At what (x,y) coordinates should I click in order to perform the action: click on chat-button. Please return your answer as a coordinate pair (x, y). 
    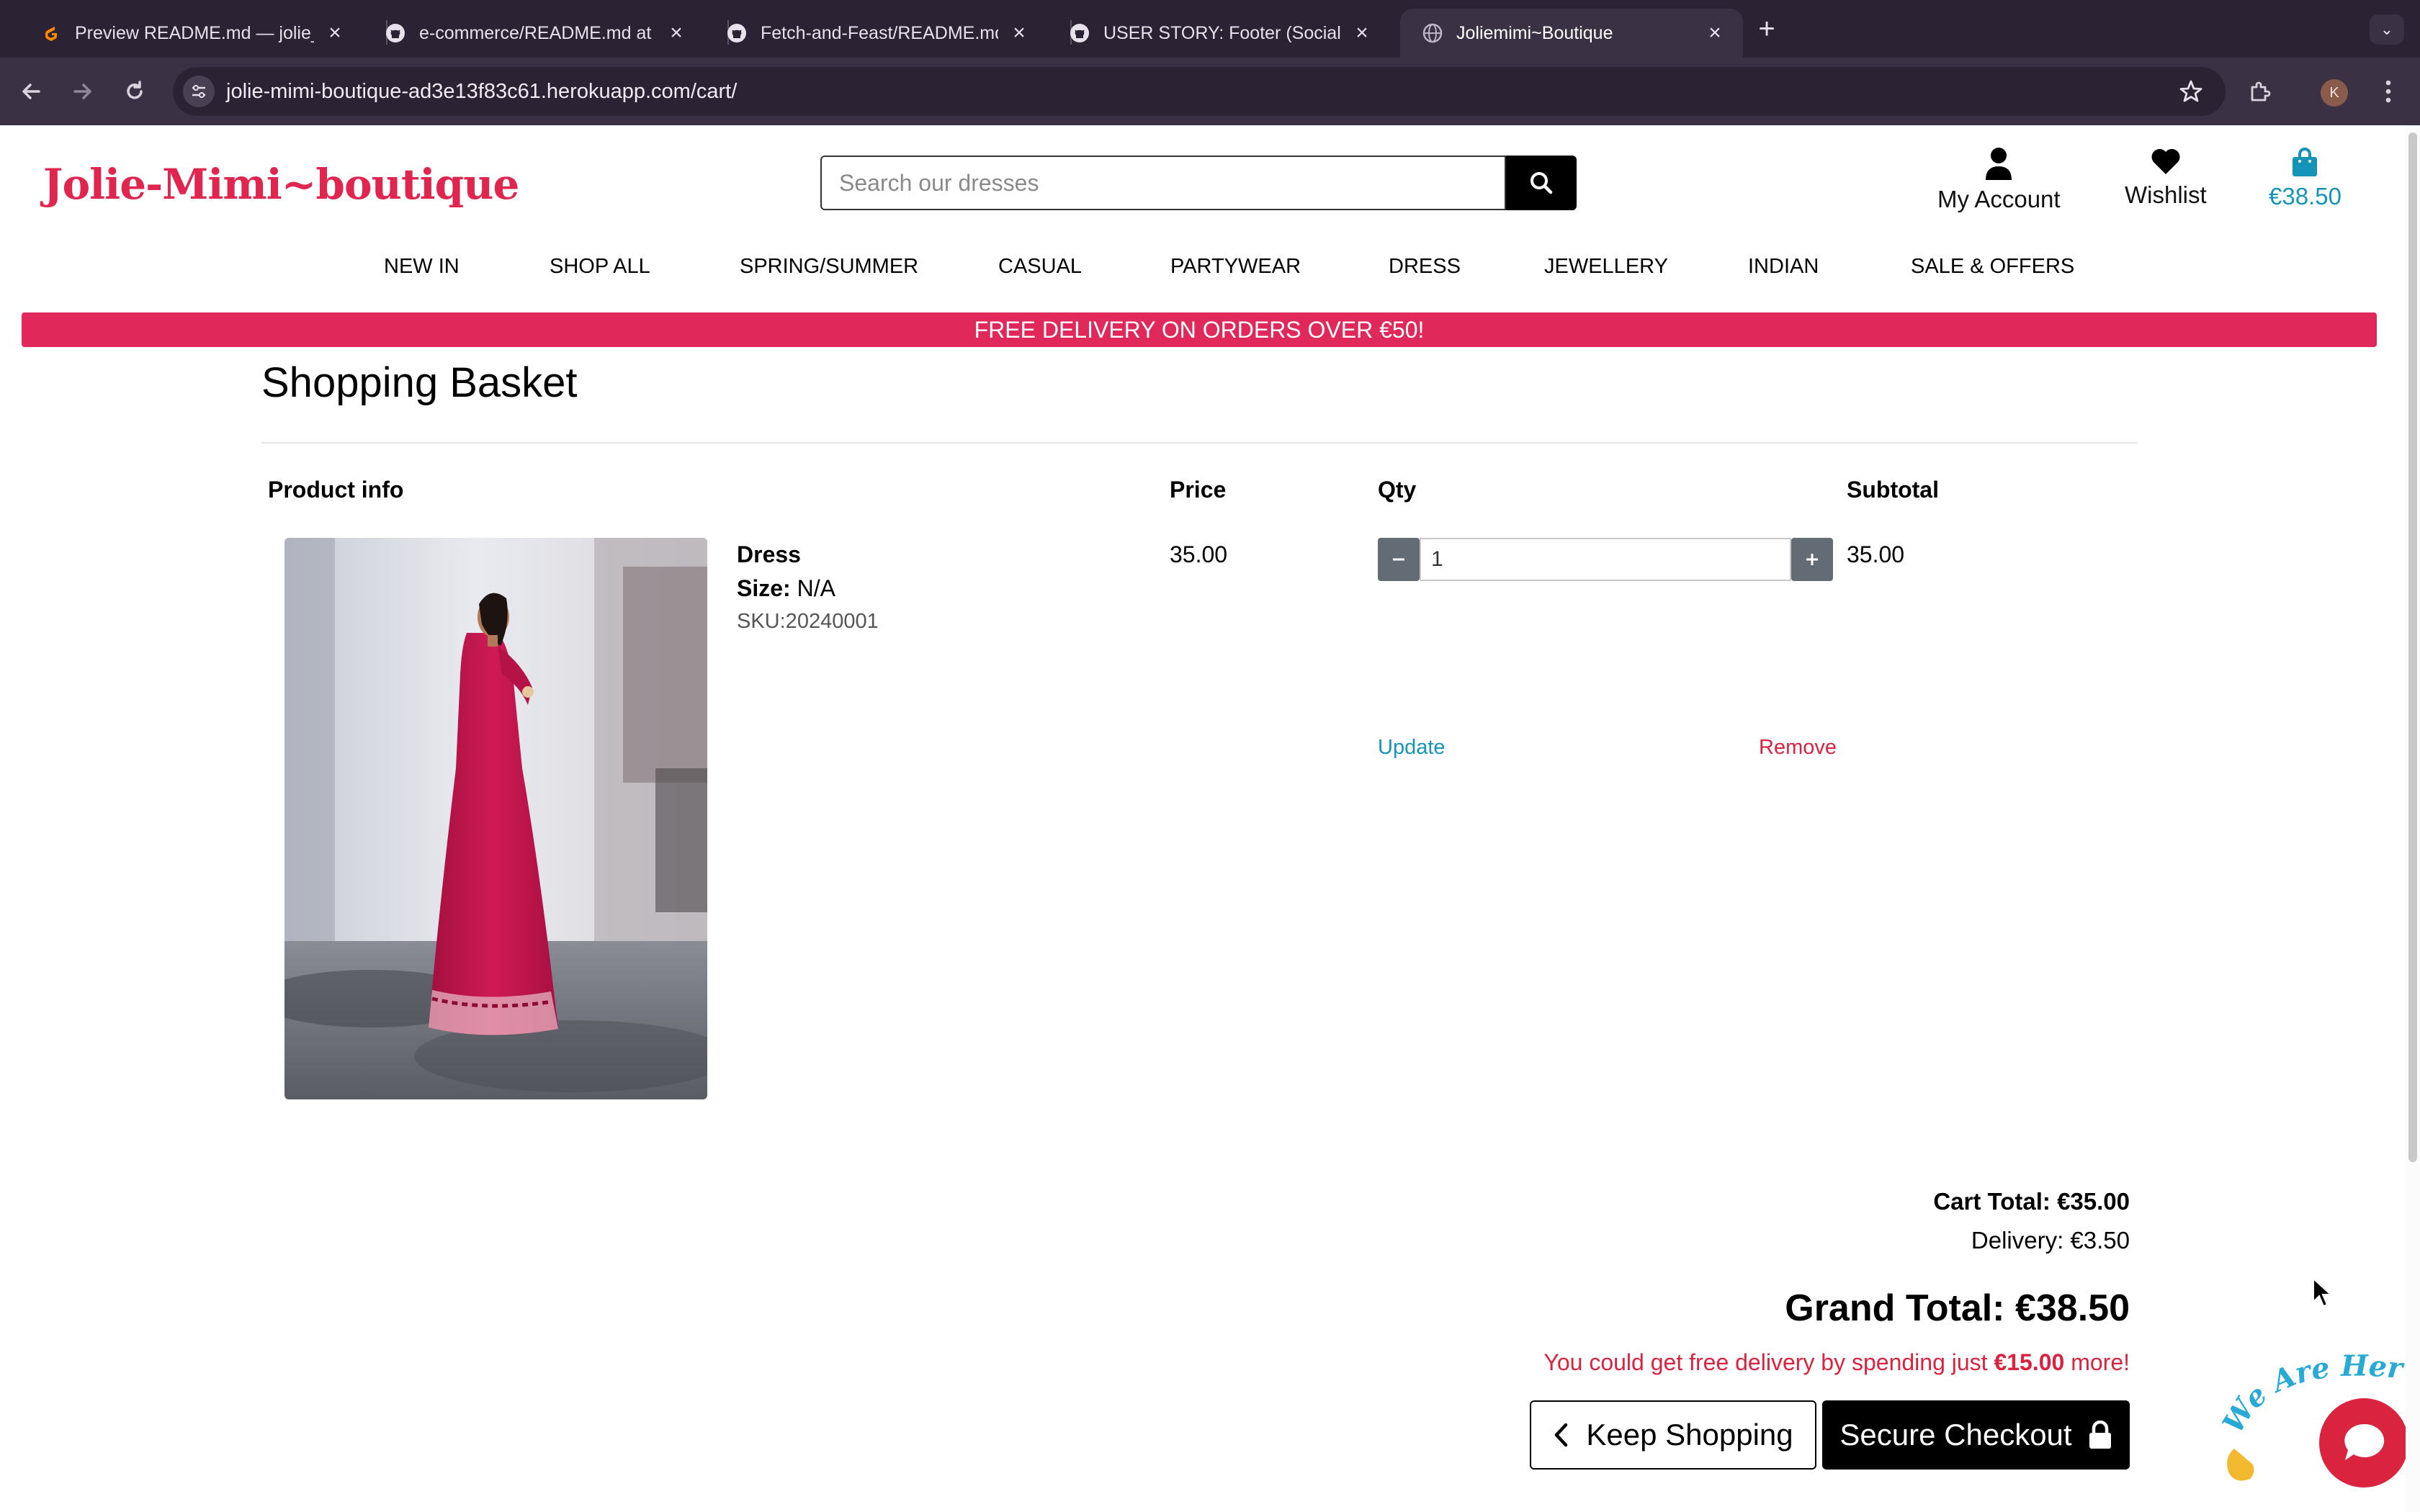
    Looking at the image, I should click on (2362, 1443).